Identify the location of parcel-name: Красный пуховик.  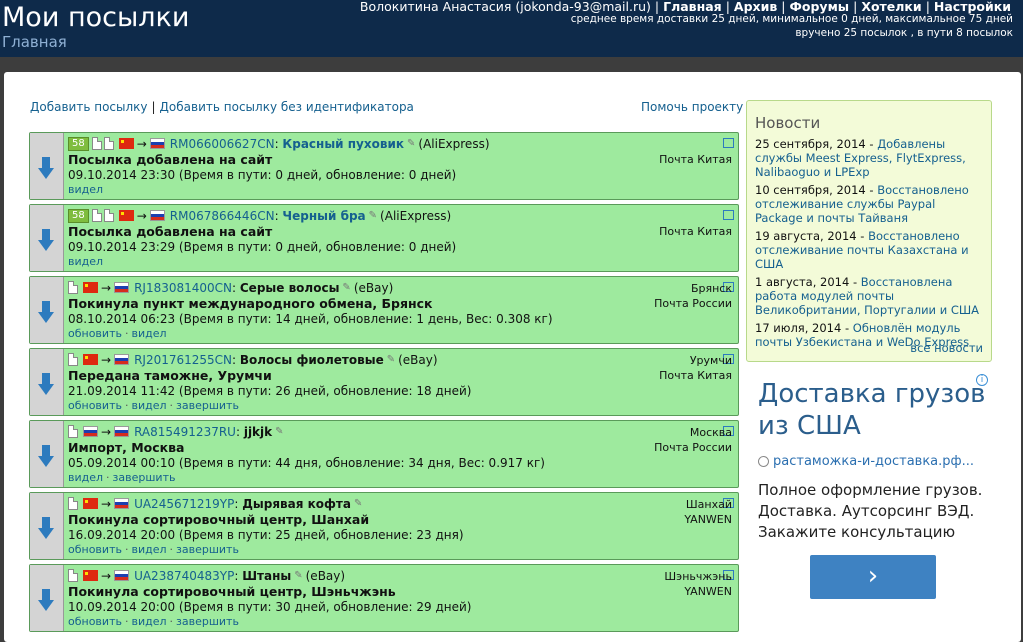
(343, 144).